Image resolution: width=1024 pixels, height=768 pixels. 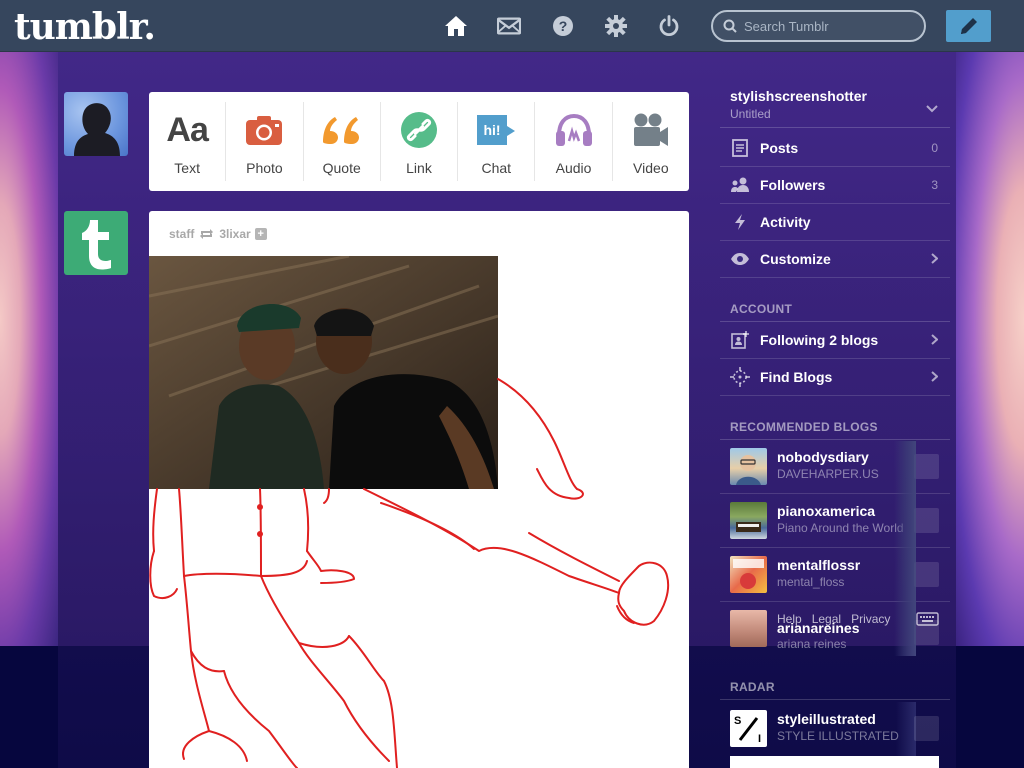 What do you see at coordinates (835, 107) in the screenshot?
I see `blog-header: stylishscreenshotter Untitled` at bounding box center [835, 107].